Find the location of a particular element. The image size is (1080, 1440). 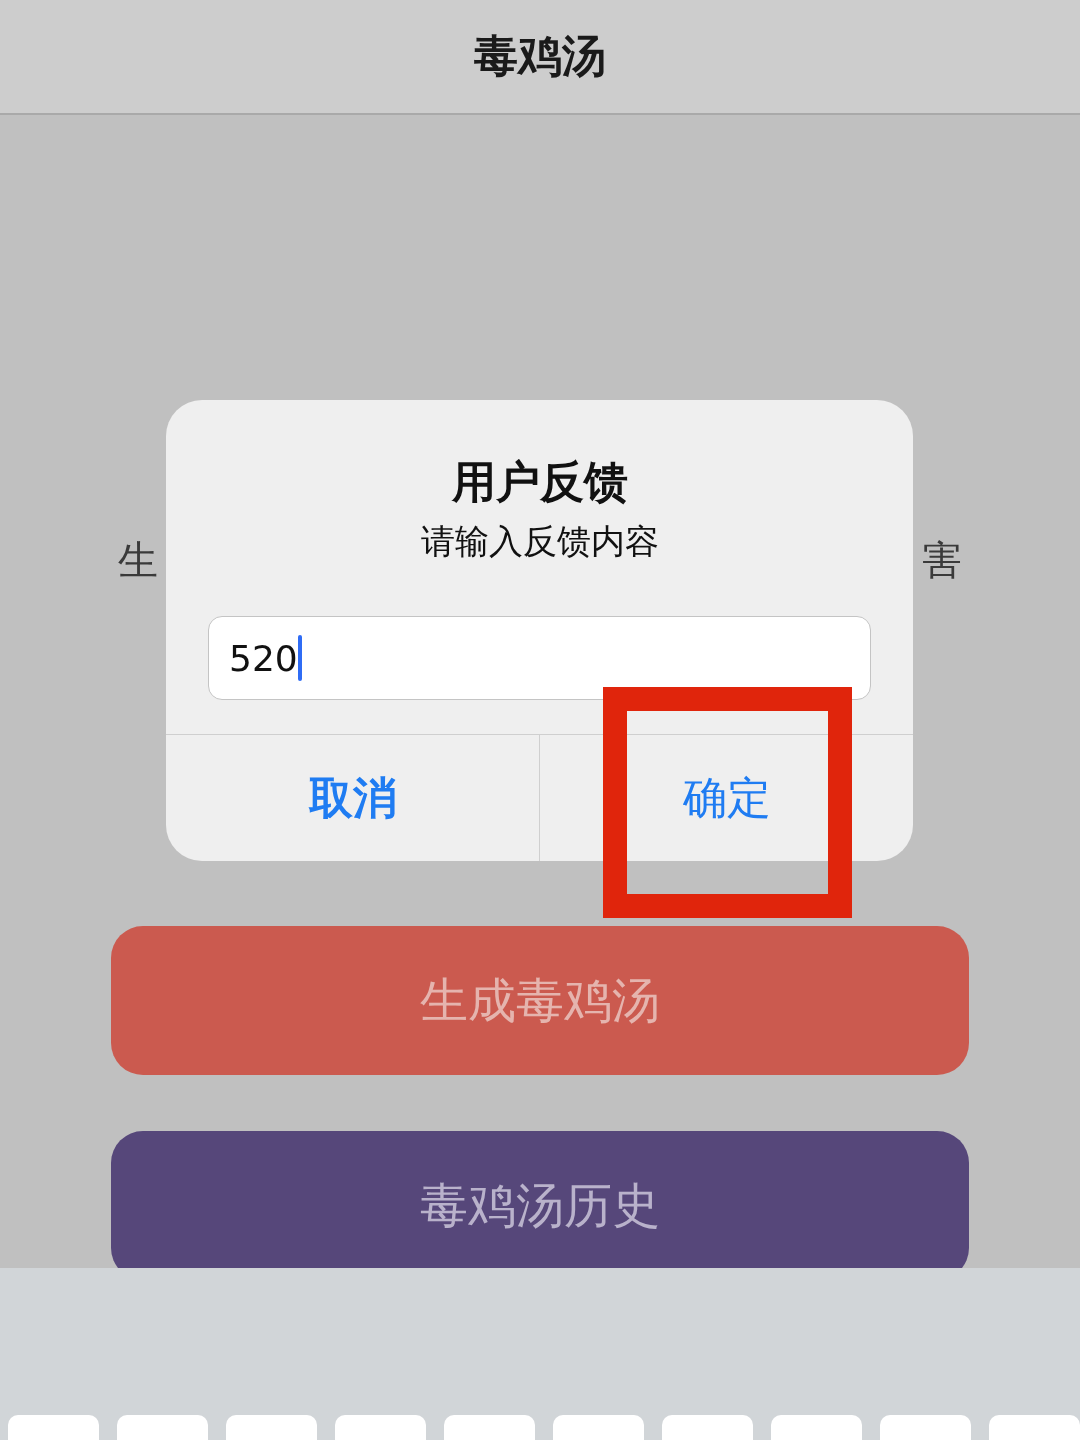

action-button: 生成毒鸡汤 is located at coordinates (540, 1000).